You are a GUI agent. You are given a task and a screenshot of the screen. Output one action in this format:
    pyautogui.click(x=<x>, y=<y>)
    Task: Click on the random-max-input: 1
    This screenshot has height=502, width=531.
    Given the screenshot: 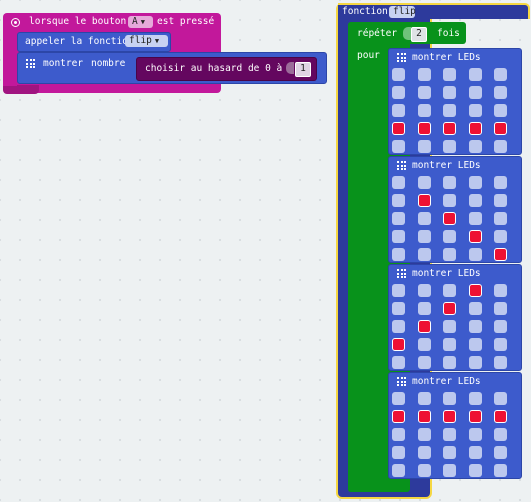 What is the action you would take?
    pyautogui.click(x=303, y=69)
    